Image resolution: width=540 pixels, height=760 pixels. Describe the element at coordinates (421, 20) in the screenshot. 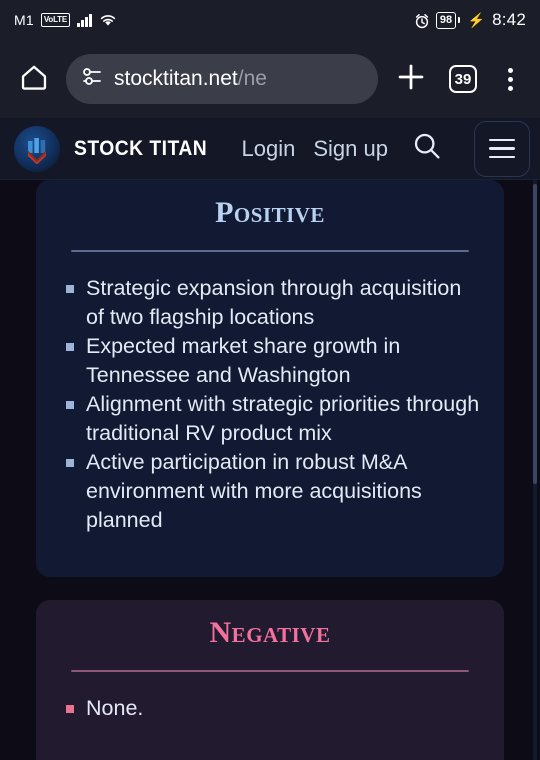

I see `alarm-clock-icon` at that location.